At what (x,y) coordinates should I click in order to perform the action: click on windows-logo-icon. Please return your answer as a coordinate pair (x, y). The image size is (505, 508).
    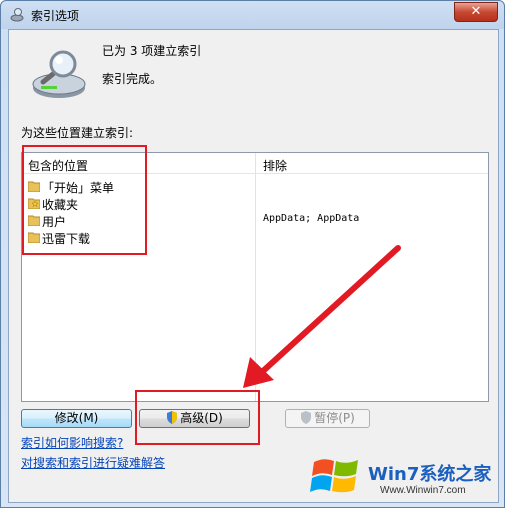
    Looking at the image, I should click on (334, 476).